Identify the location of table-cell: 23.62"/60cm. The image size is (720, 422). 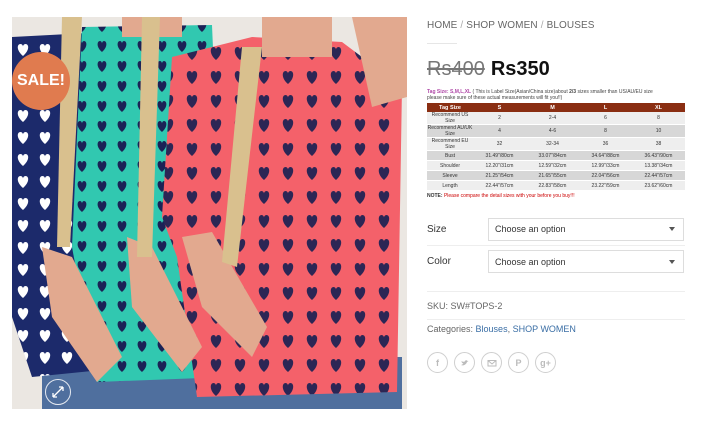
(658, 185).